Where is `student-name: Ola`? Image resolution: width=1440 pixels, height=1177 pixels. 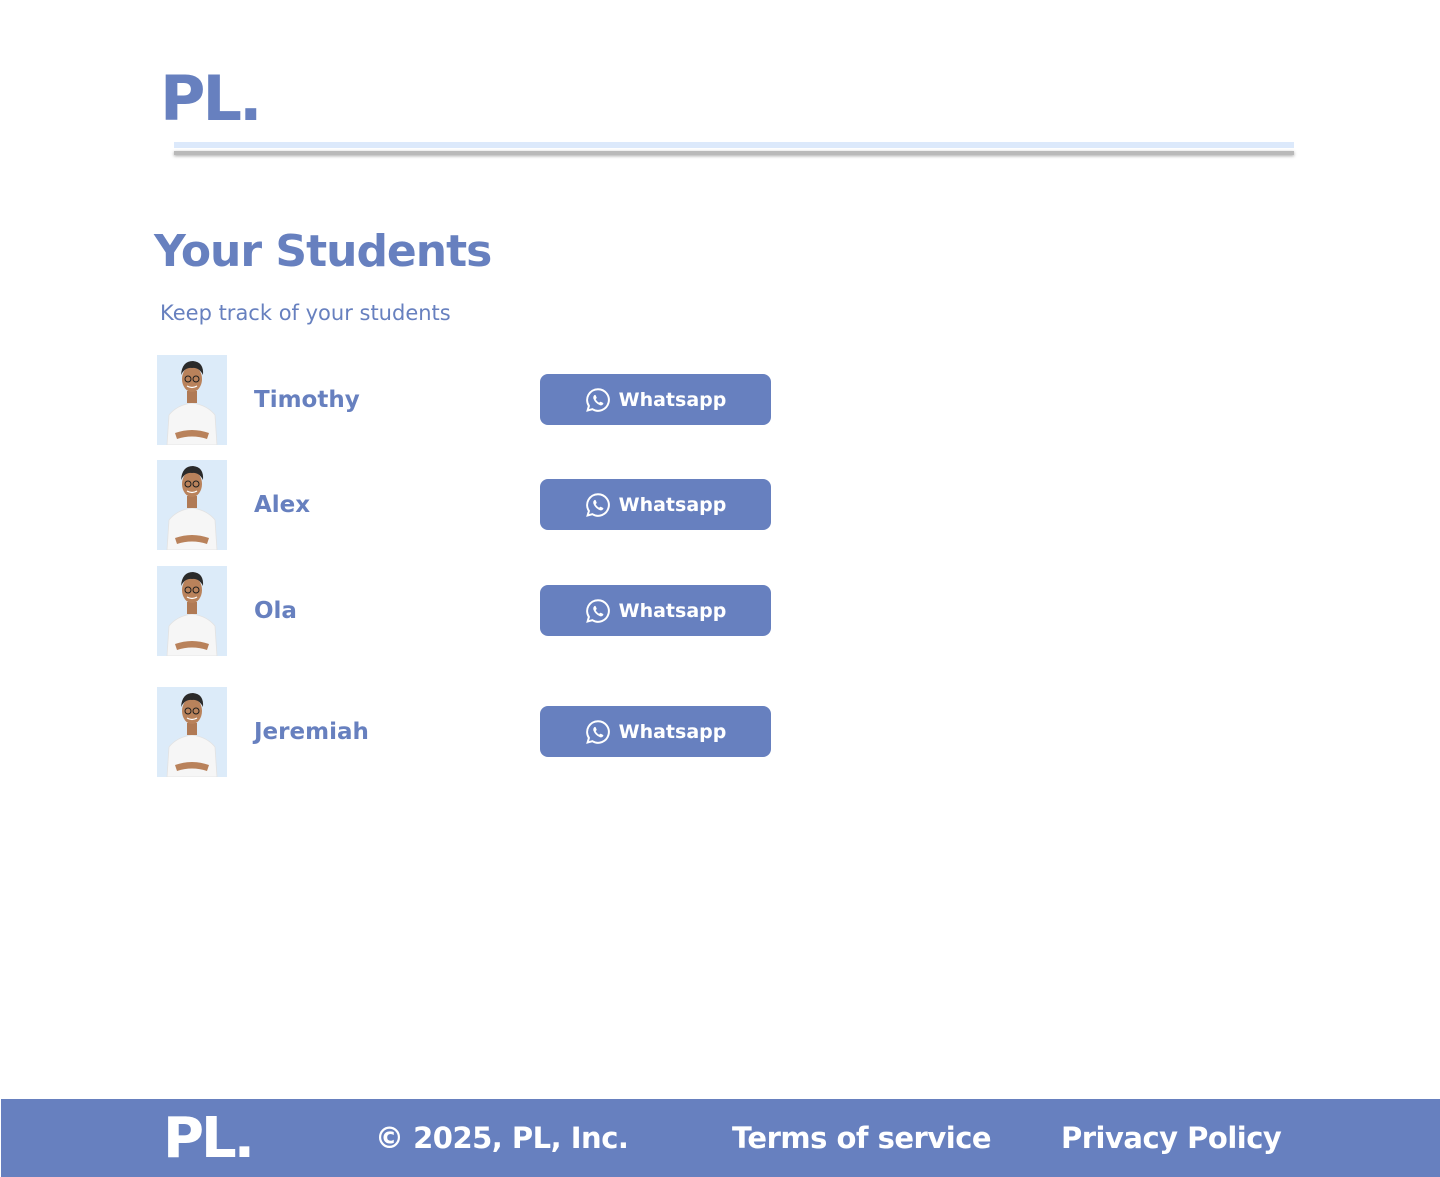
student-name: Ola is located at coordinates (275, 611).